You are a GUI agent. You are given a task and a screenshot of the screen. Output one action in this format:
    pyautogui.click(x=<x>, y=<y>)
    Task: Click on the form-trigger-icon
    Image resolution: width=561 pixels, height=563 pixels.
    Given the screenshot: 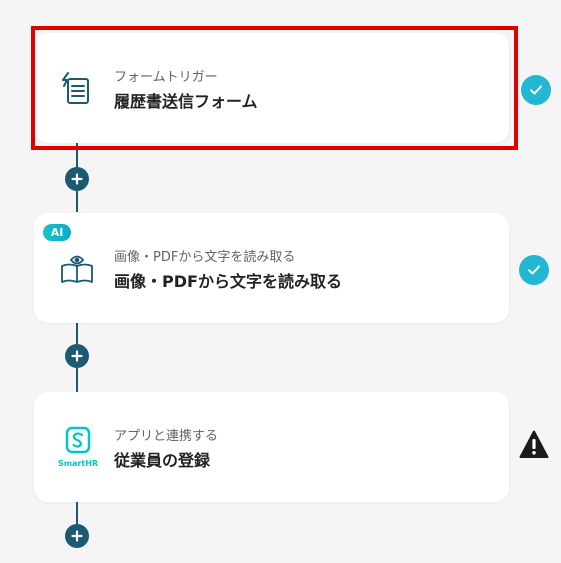 What is the action you would take?
    pyautogui.click(x=75, y=88)
    